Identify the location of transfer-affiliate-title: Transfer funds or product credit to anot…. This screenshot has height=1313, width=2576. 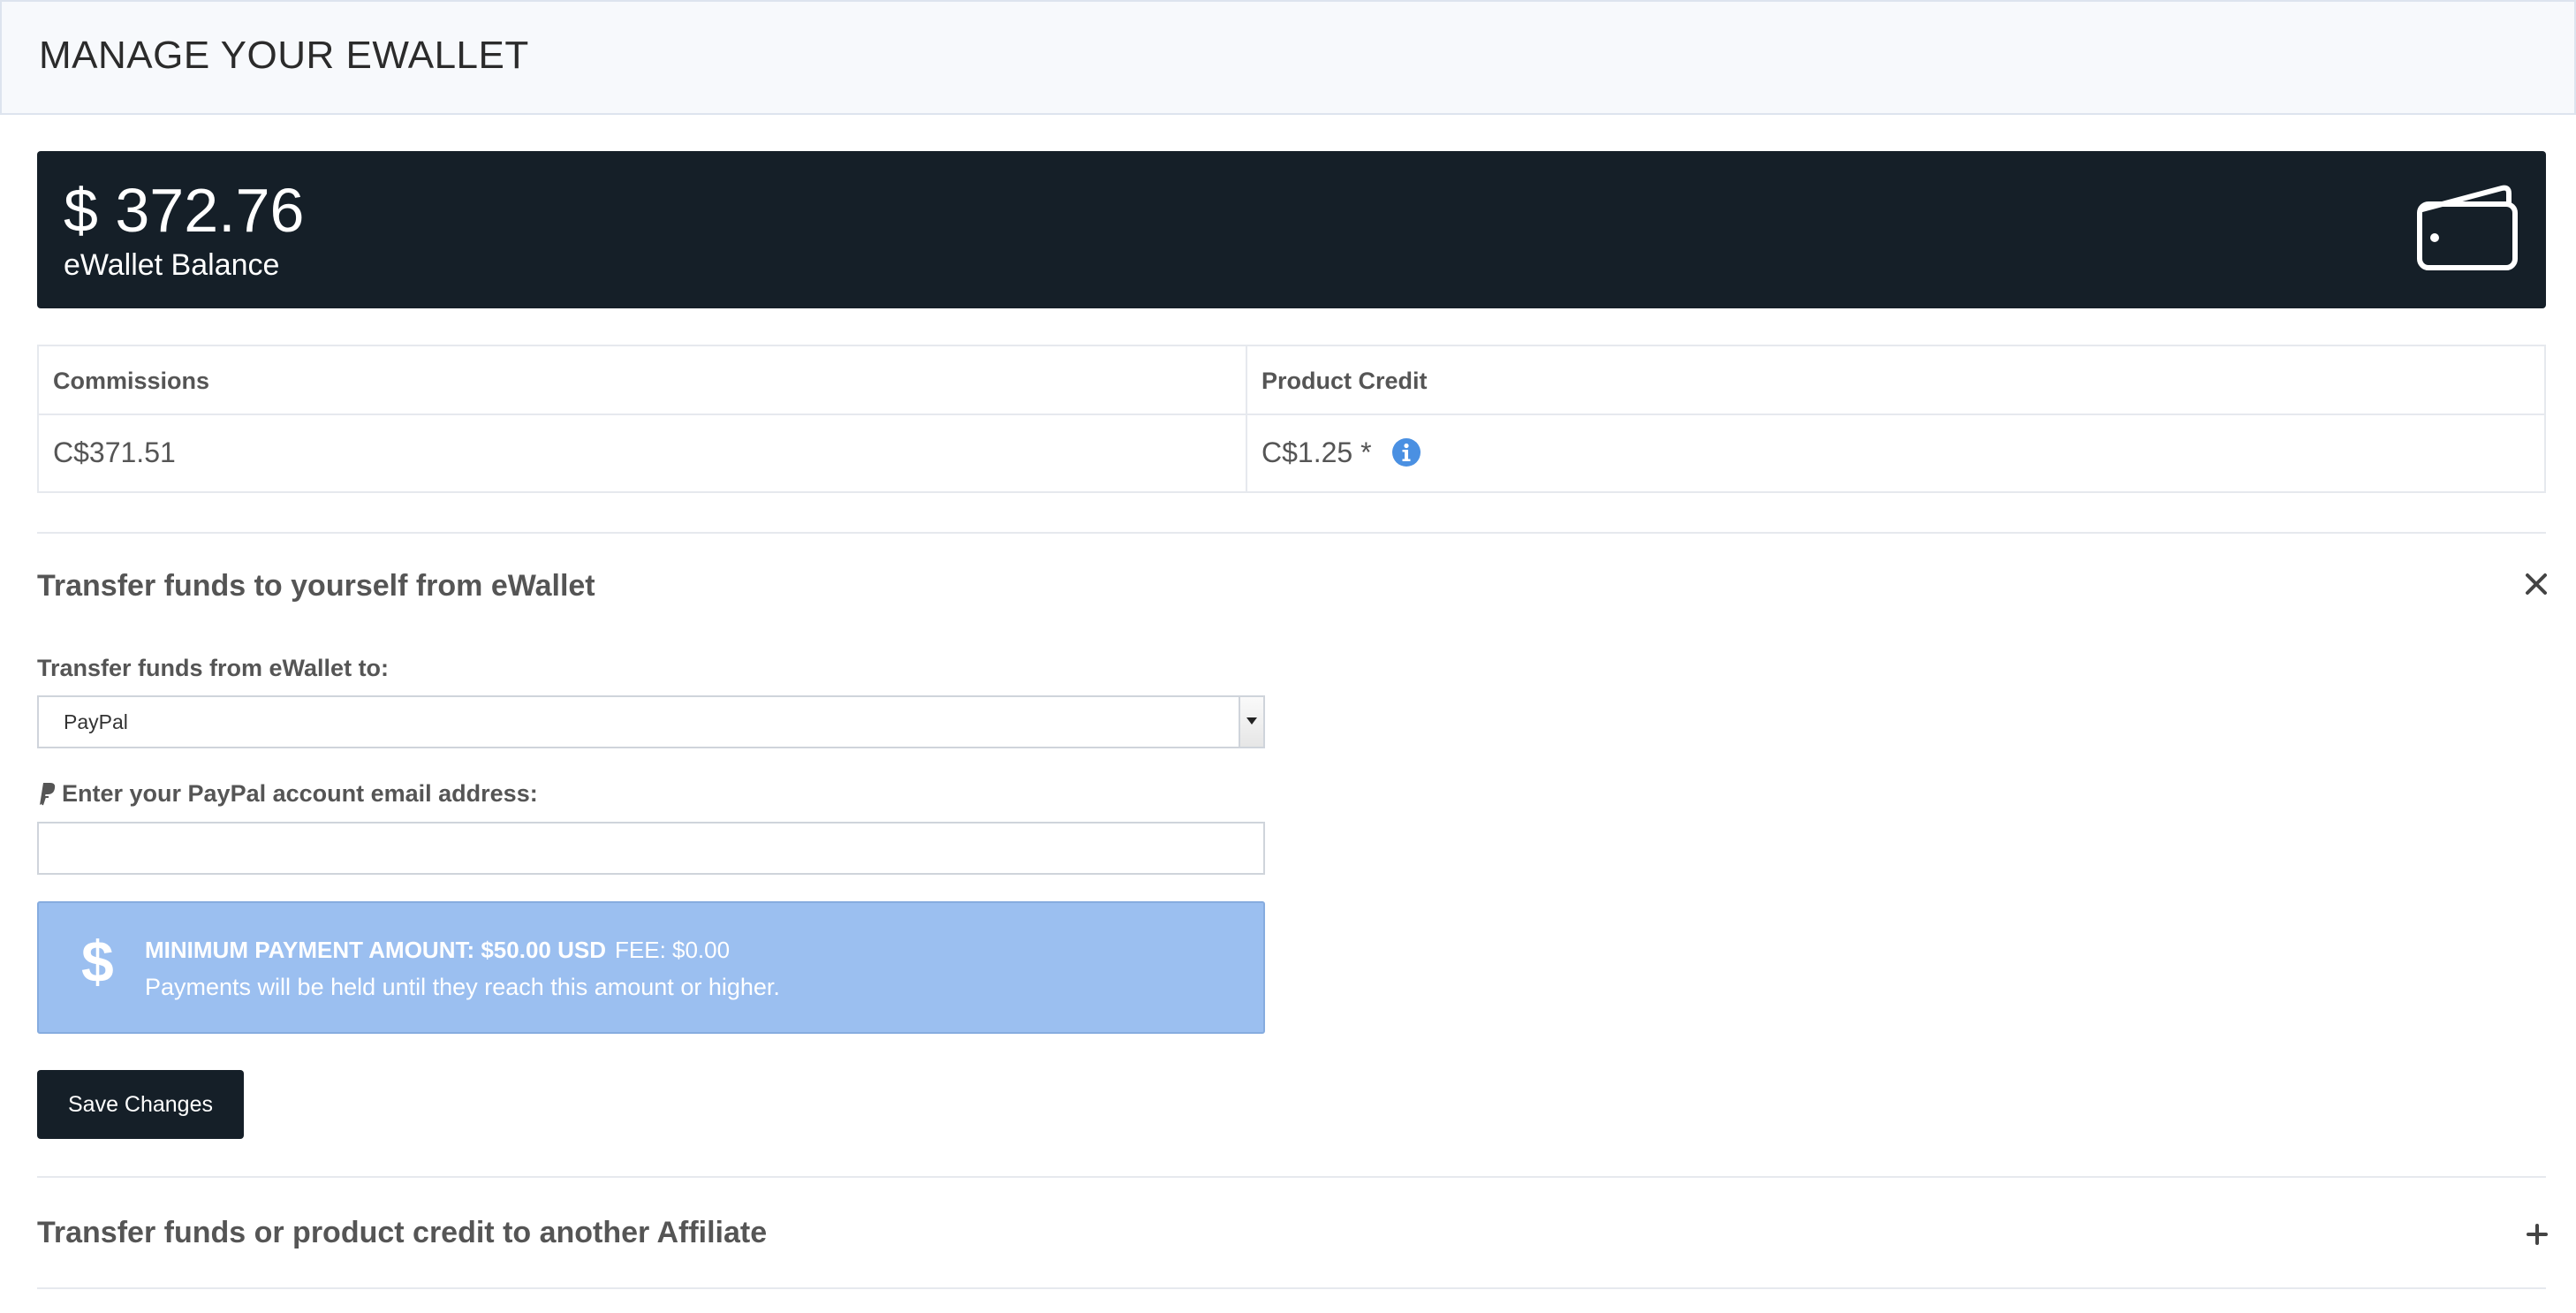
(402, 1233).